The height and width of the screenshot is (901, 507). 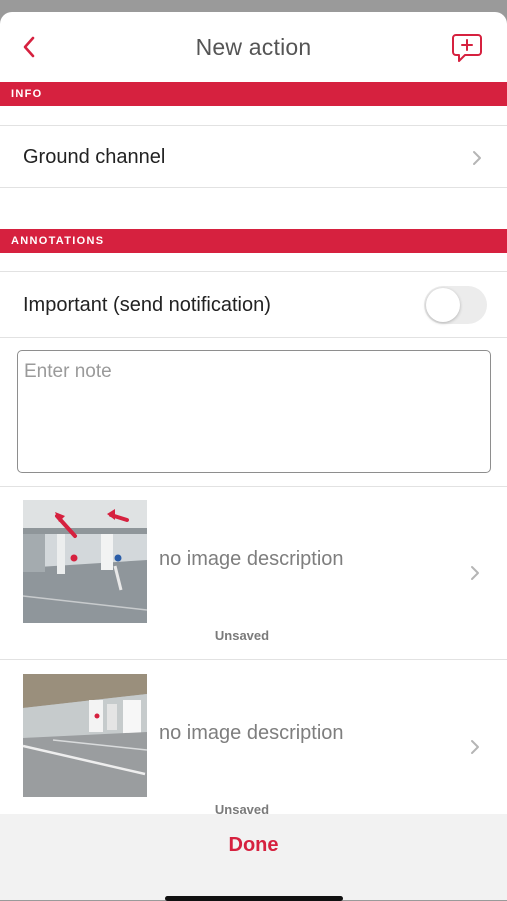 I want to click on attachment-status: Unsaved, so click(x=242, y=635).